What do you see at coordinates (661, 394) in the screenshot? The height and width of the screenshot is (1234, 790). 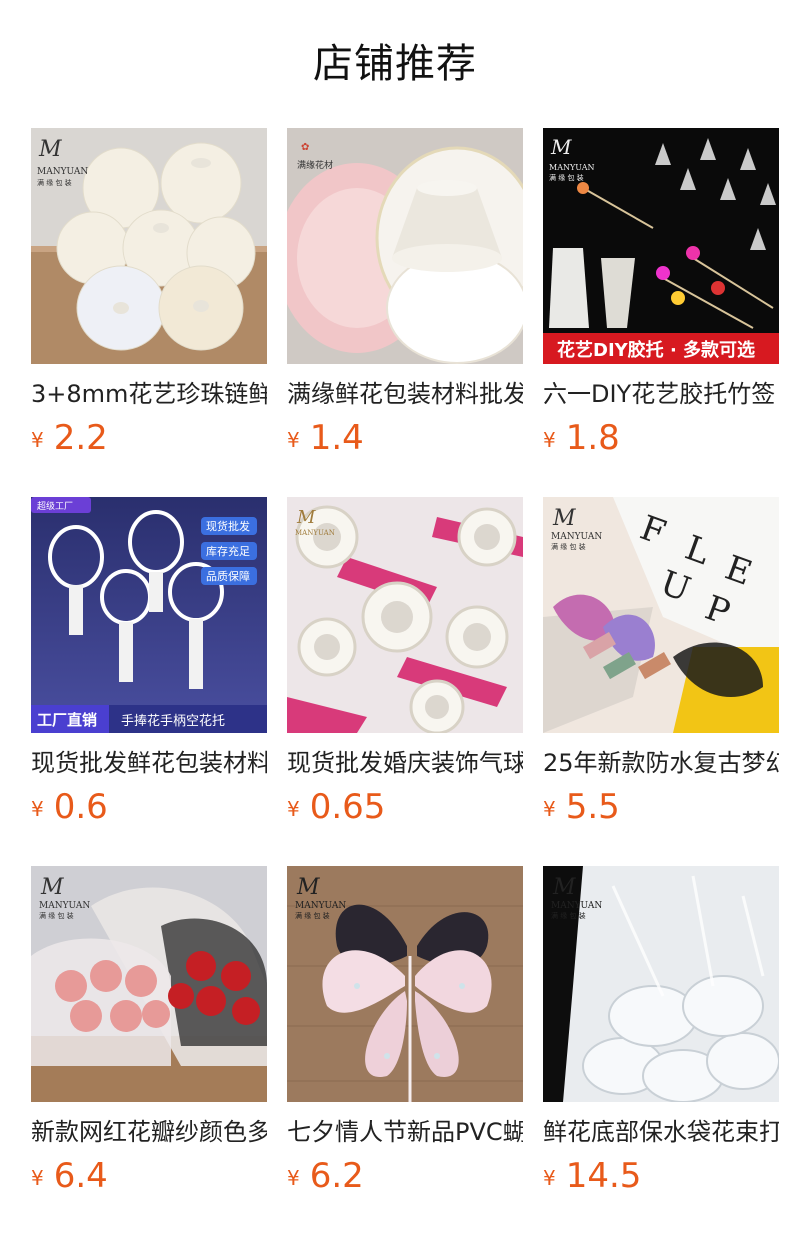 I see `product-name: 六一DIY花艺胶托竹签` at bounding box center [661, 394].